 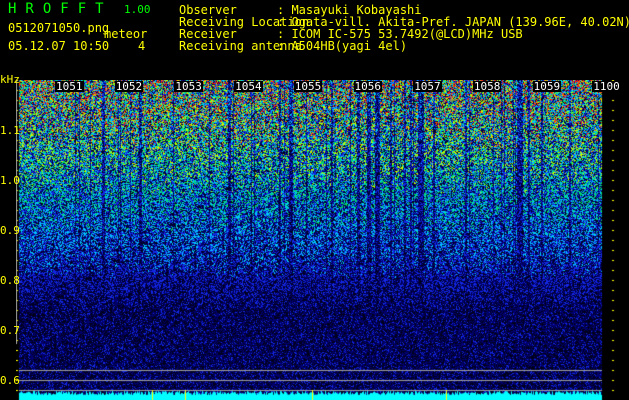 What do you see at coordinates (10, 130) in the screenshot?
I see `y-tick-label: 1.1` at bounding box center [10, 130].